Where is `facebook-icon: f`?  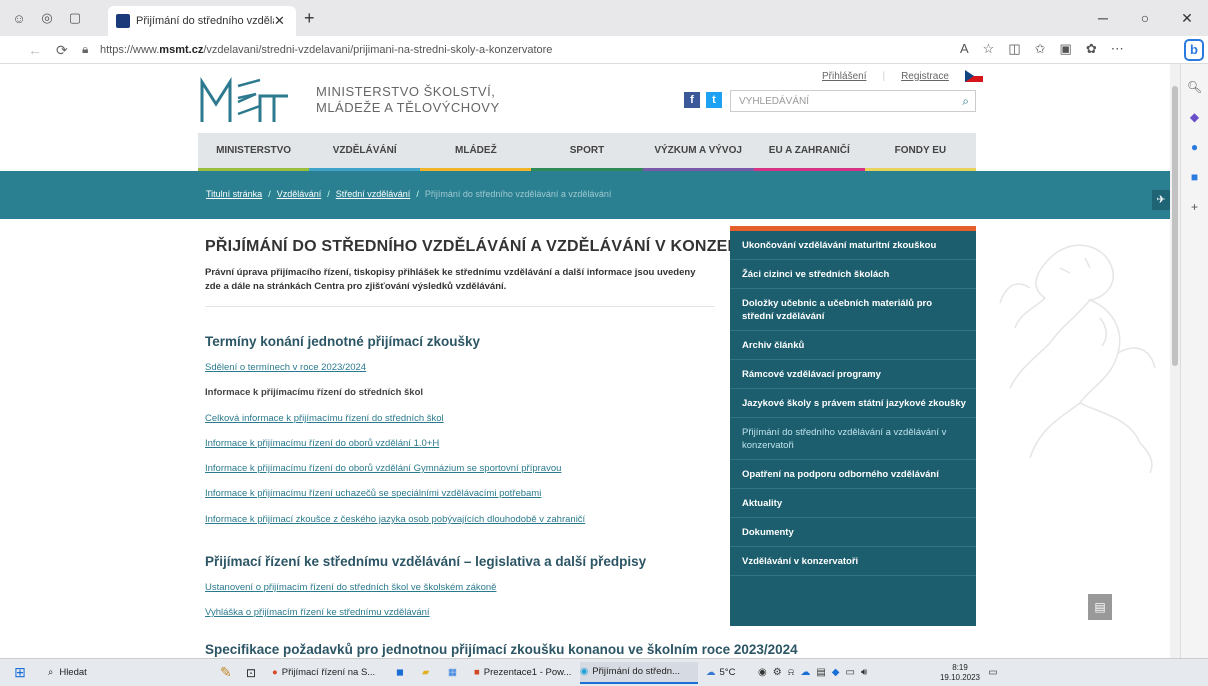 facebook-icon: f is located at coordinates (692, 100).